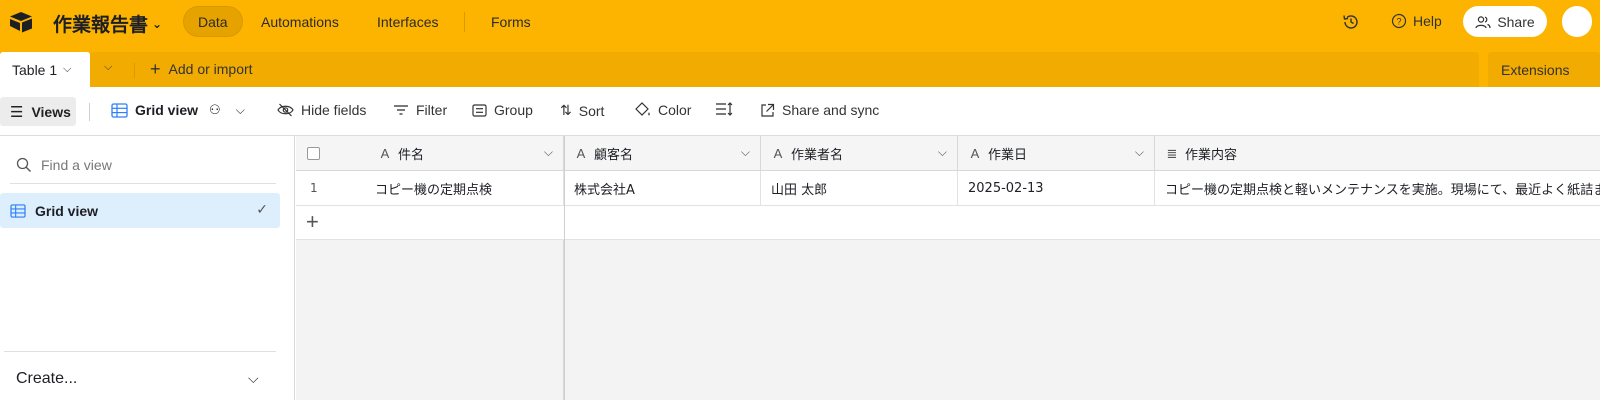  I want to click on tab-forms-label: Forms, so click(511, 21).